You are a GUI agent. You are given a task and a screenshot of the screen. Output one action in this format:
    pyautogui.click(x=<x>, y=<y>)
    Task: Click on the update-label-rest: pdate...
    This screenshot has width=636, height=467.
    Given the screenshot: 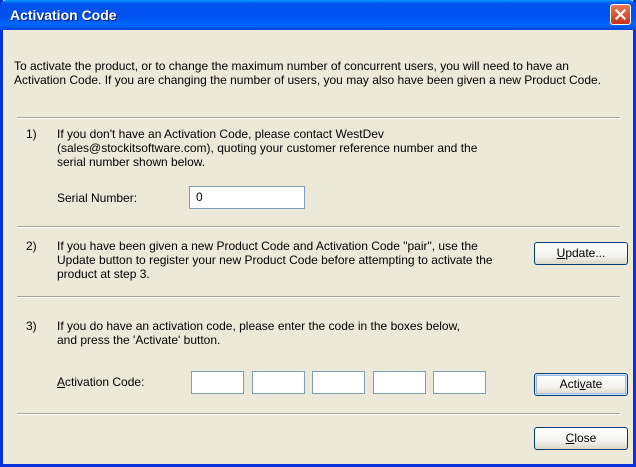 What is the action you would take?
    pyautogui.click(x=585, y=253)
    